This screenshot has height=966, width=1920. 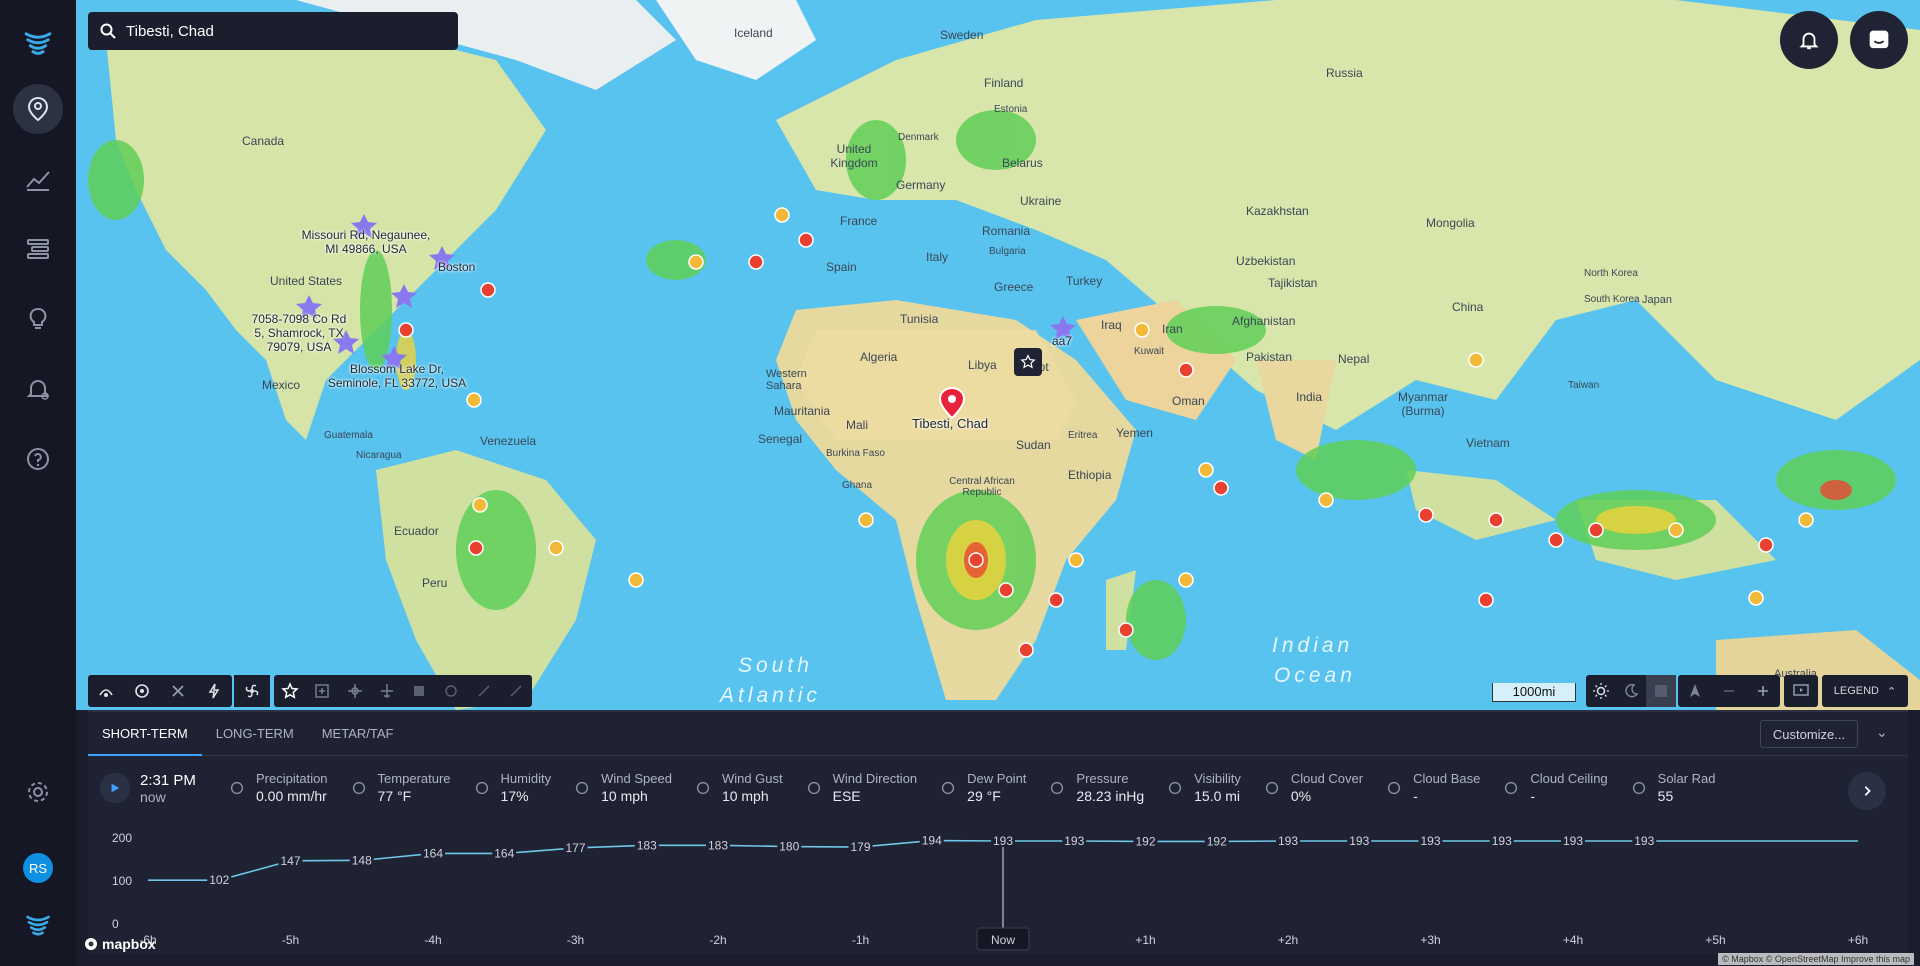 I want to click on next-metrics-button, so click(x=1867, y=791).